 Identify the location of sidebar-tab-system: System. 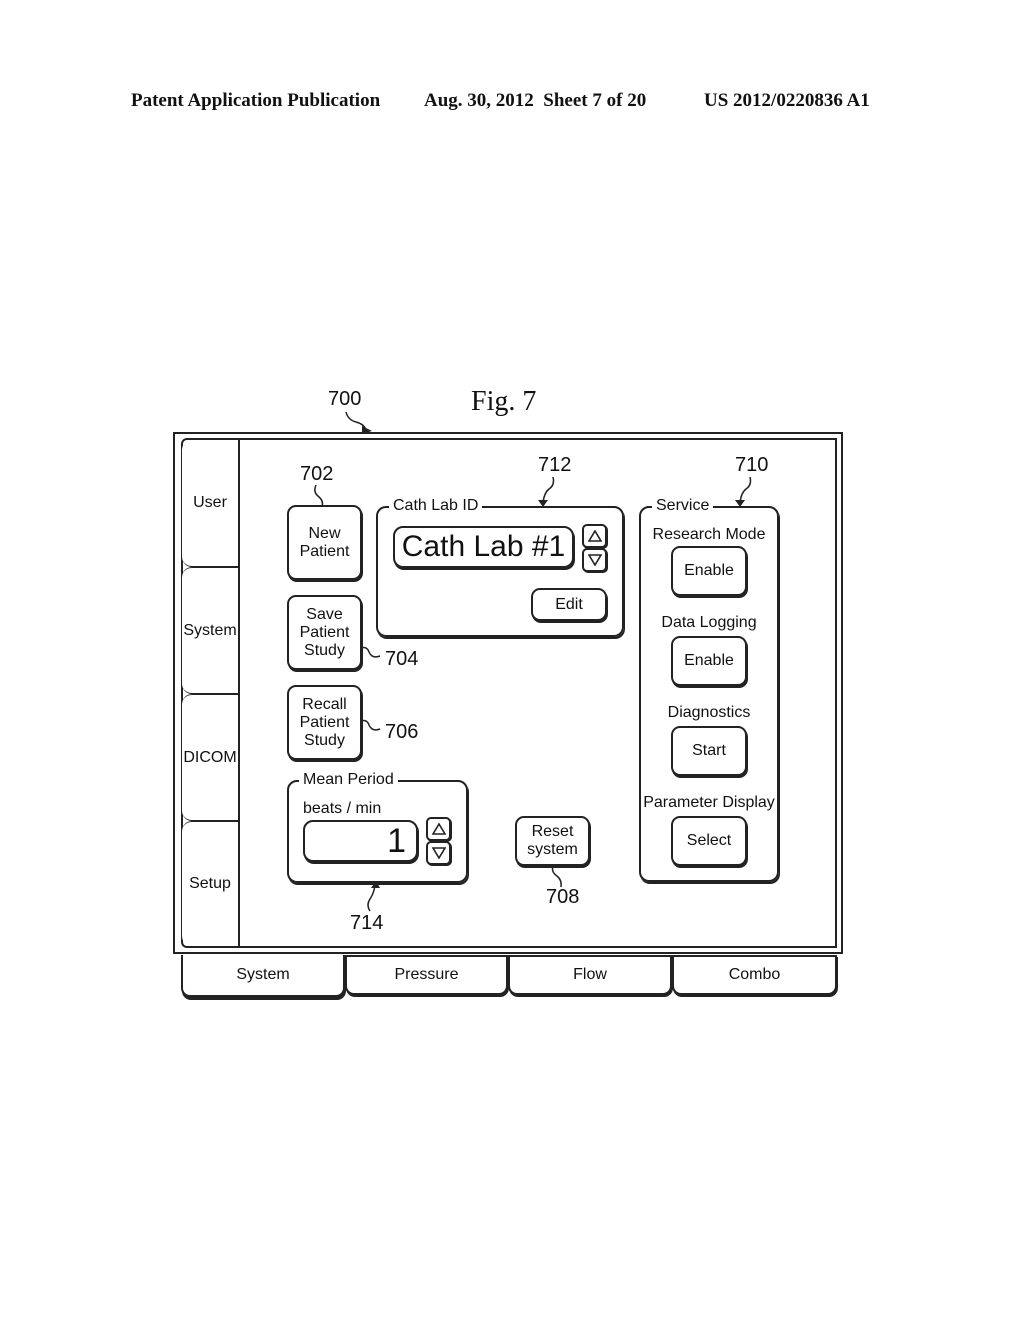
(210, 630).